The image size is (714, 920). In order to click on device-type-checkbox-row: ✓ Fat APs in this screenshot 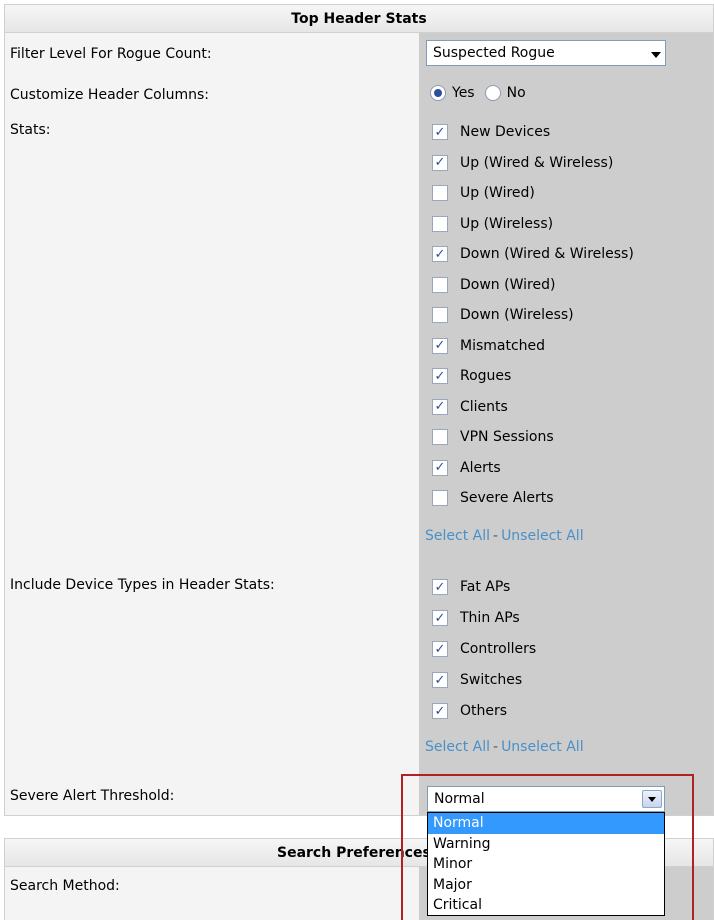, I will do `click(471, 587)`.